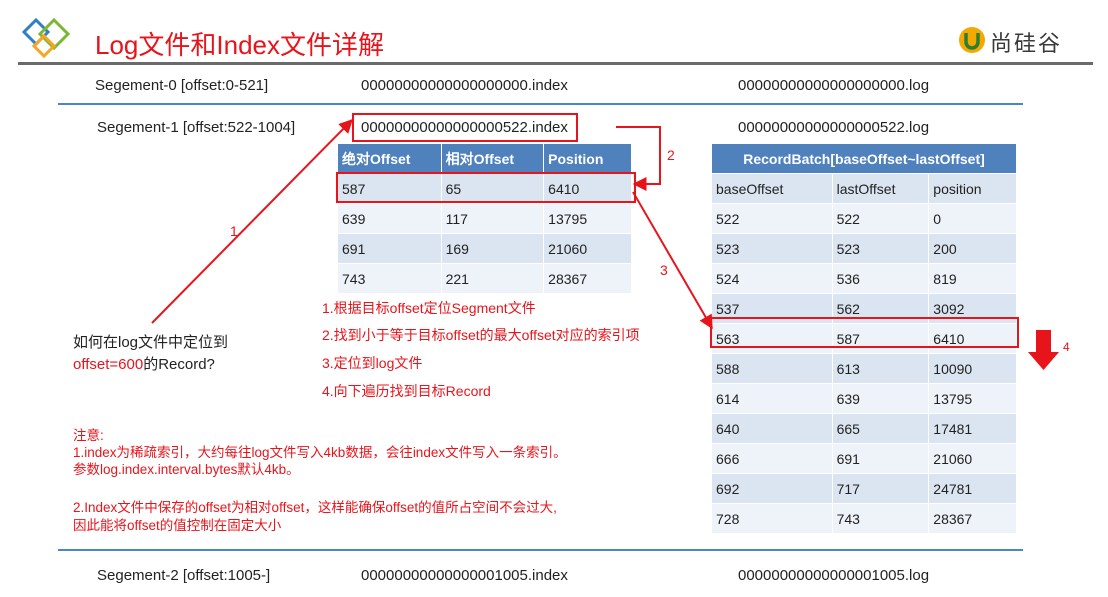 This screenshot has width=1108, height=597. I want to click on down-arrow-icon, so click(1043, 350).